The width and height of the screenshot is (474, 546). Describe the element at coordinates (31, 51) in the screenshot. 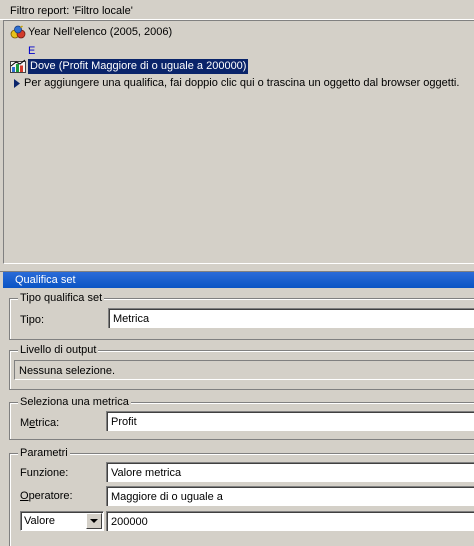

I see `conjunction-and: E` at that location.